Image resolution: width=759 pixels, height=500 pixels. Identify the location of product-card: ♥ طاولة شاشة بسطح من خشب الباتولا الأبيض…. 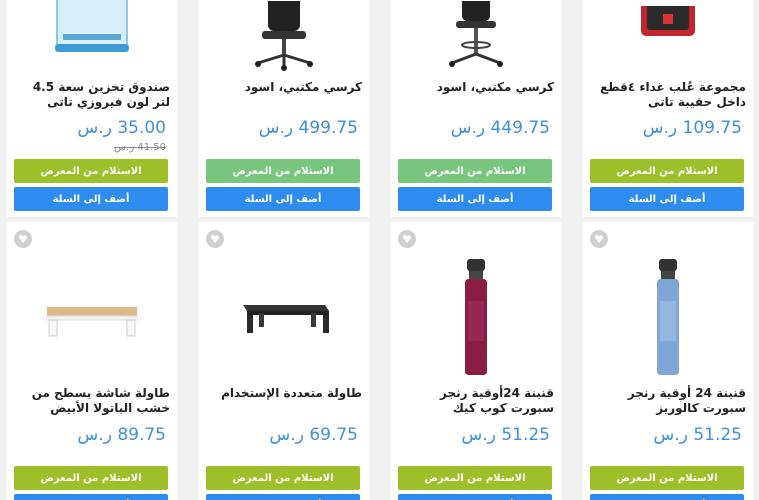
(92, 361).